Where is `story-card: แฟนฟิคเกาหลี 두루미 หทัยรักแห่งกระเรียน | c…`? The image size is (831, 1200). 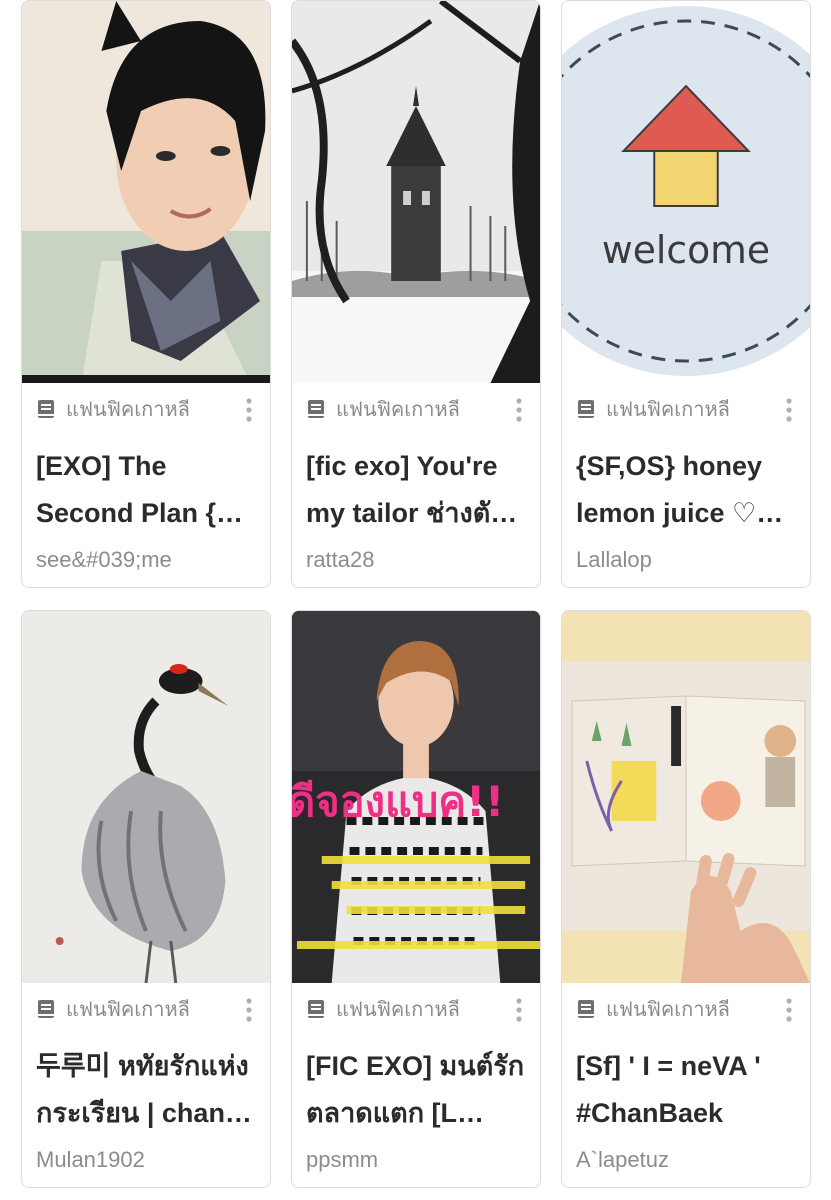 story-card: แฟนฟิคเกาหลี 두루미 หทัยรักแห่งกระเรียน | c… is located at coordinates (146, 899).